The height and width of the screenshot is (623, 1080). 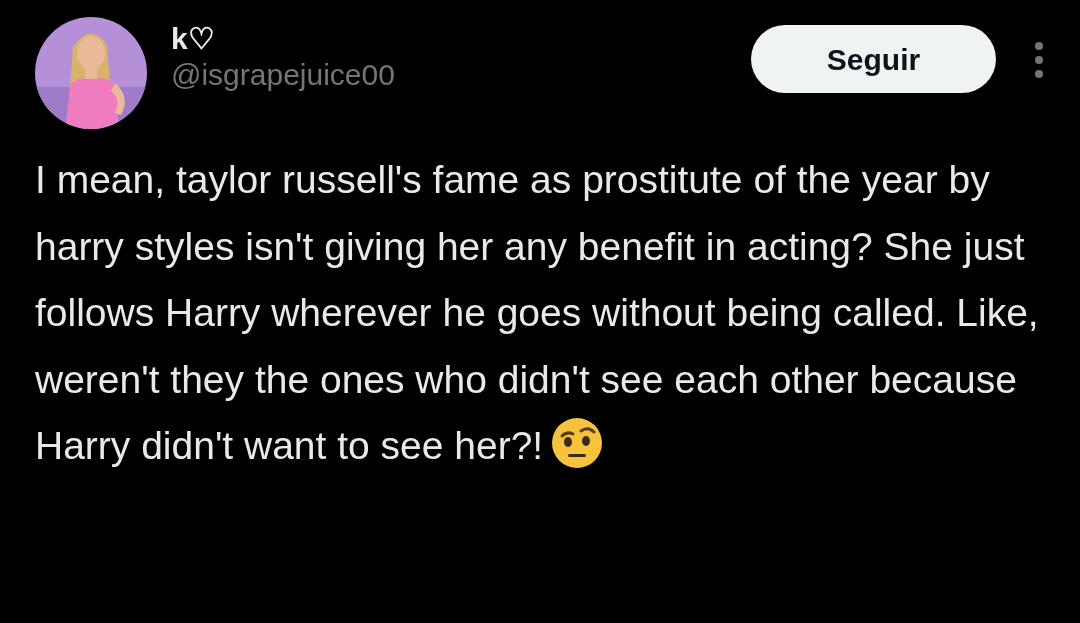 I want to click on follow-button: Seguir, so click(x=873, y=59).